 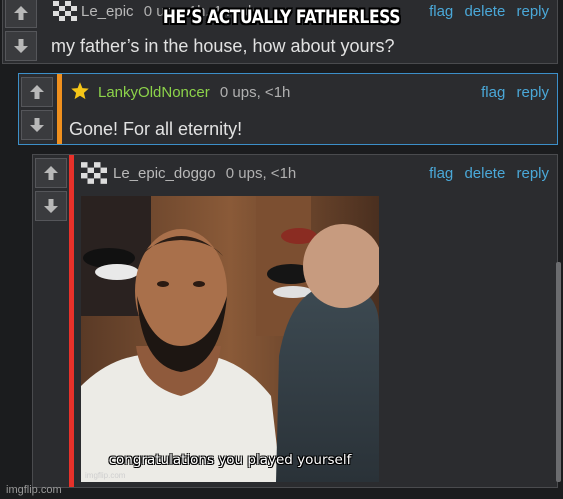 I want to click on username-link: LankyOldNoncer, so click(x=154, y=92).